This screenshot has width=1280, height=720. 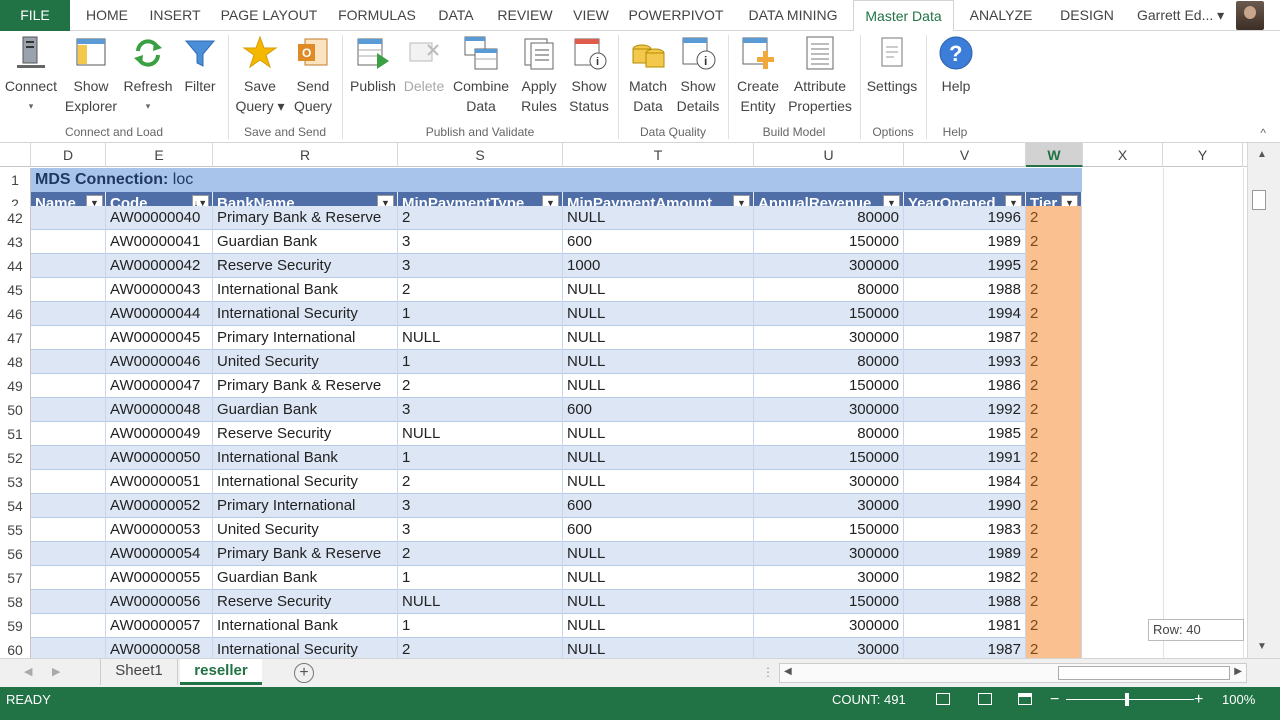 I want to click on yearopened-cell: 1991, so click(x=965, y=458).